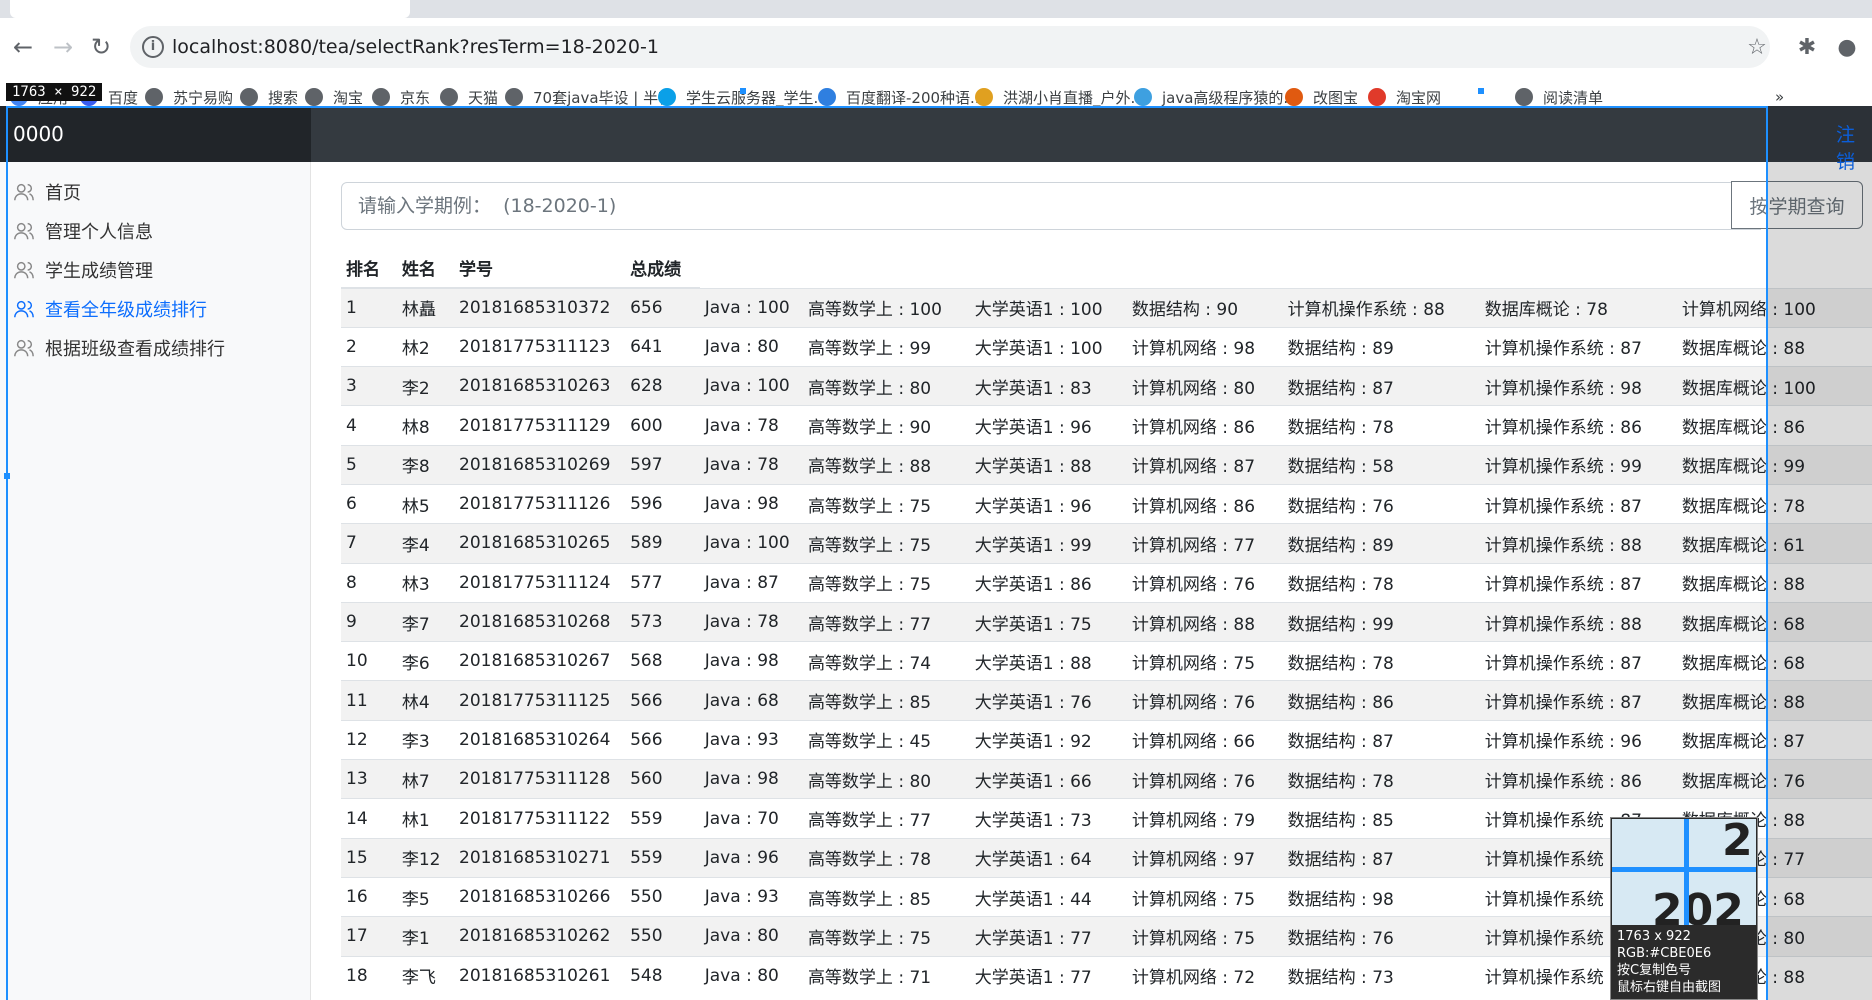 The width and height of the screenshot is (1872, 1000). I want to click on cell-name: 林4, so click(425, 700).